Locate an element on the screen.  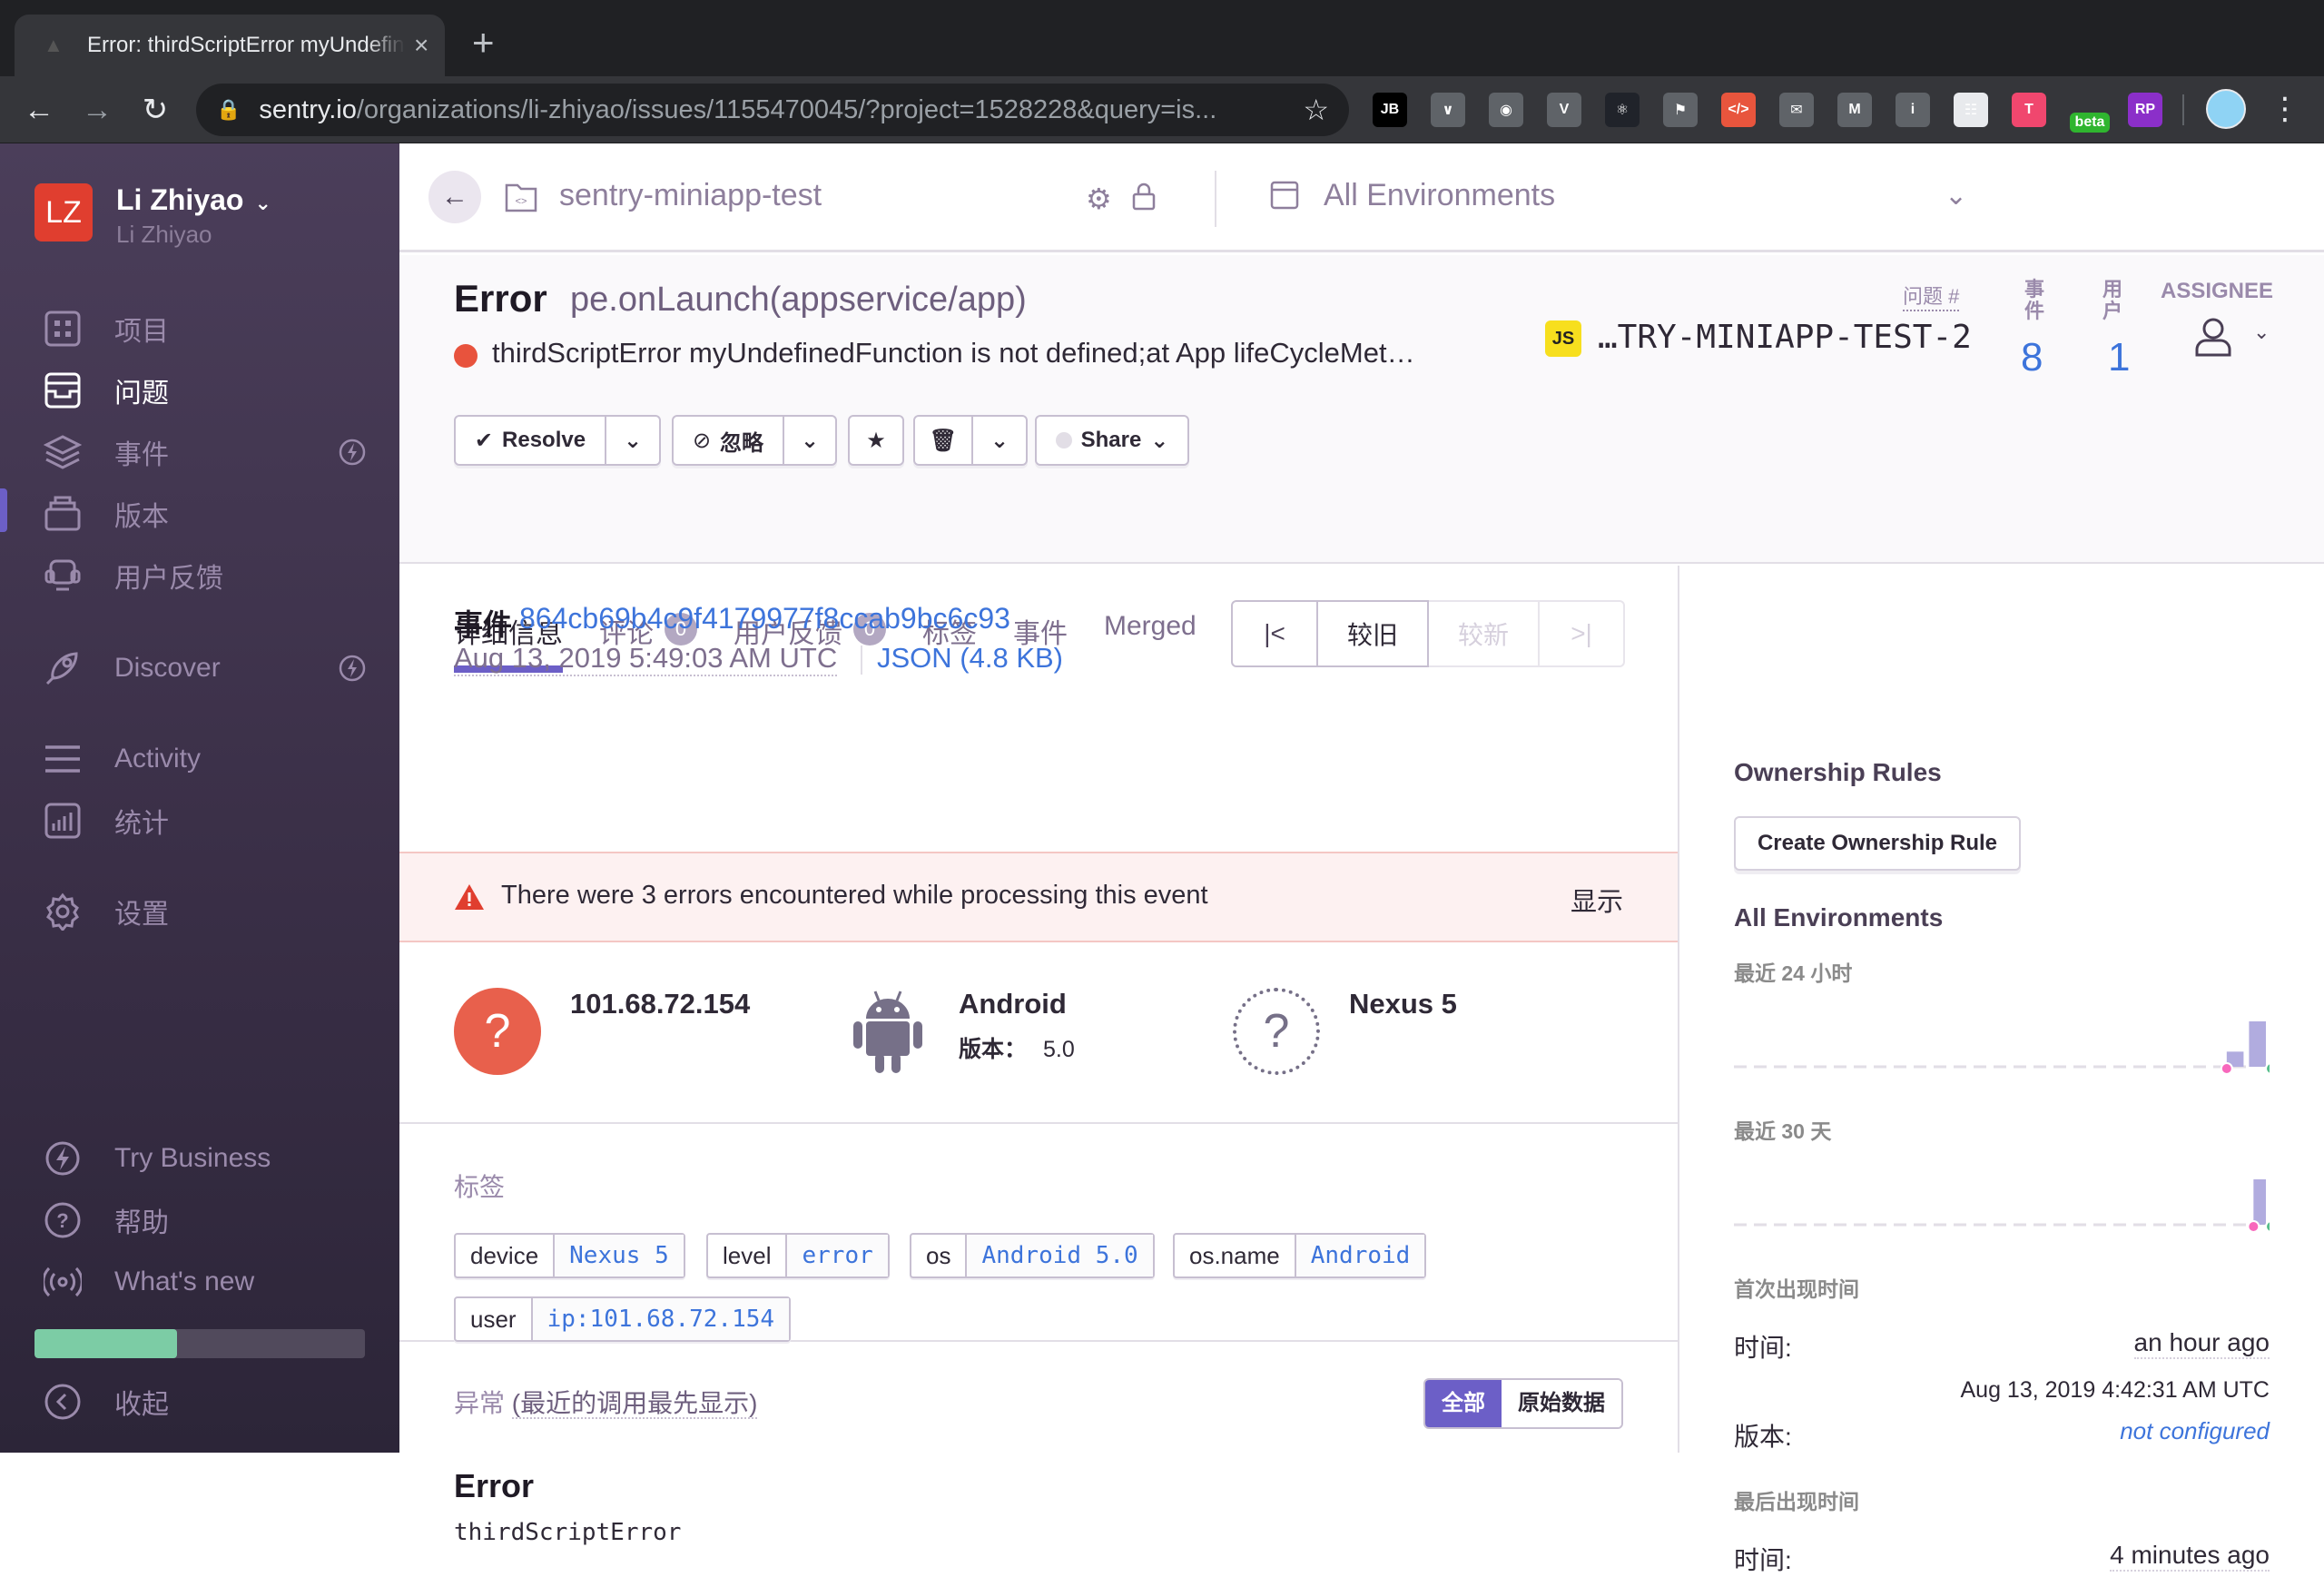
delete-dropdown: ⌄ is located at coordinates (998, 440).